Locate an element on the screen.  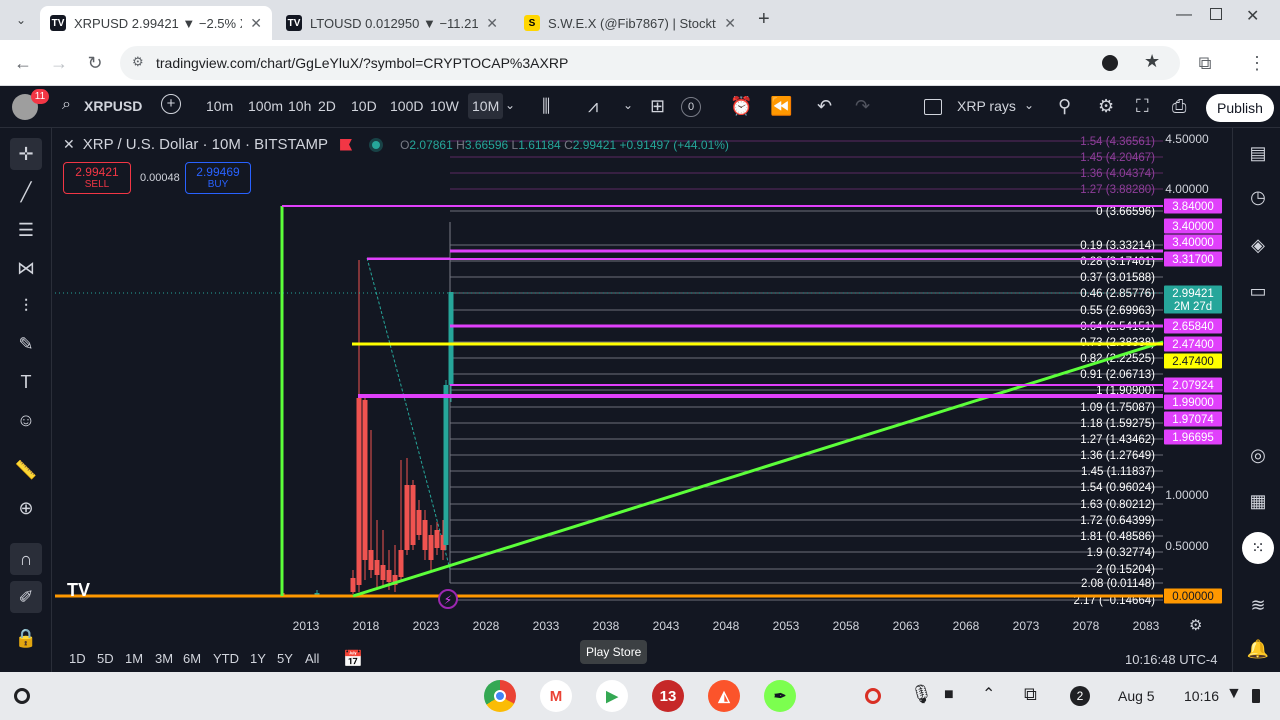
interval-dropdown-icon: ⌄ is located at coordinates (510, 105).